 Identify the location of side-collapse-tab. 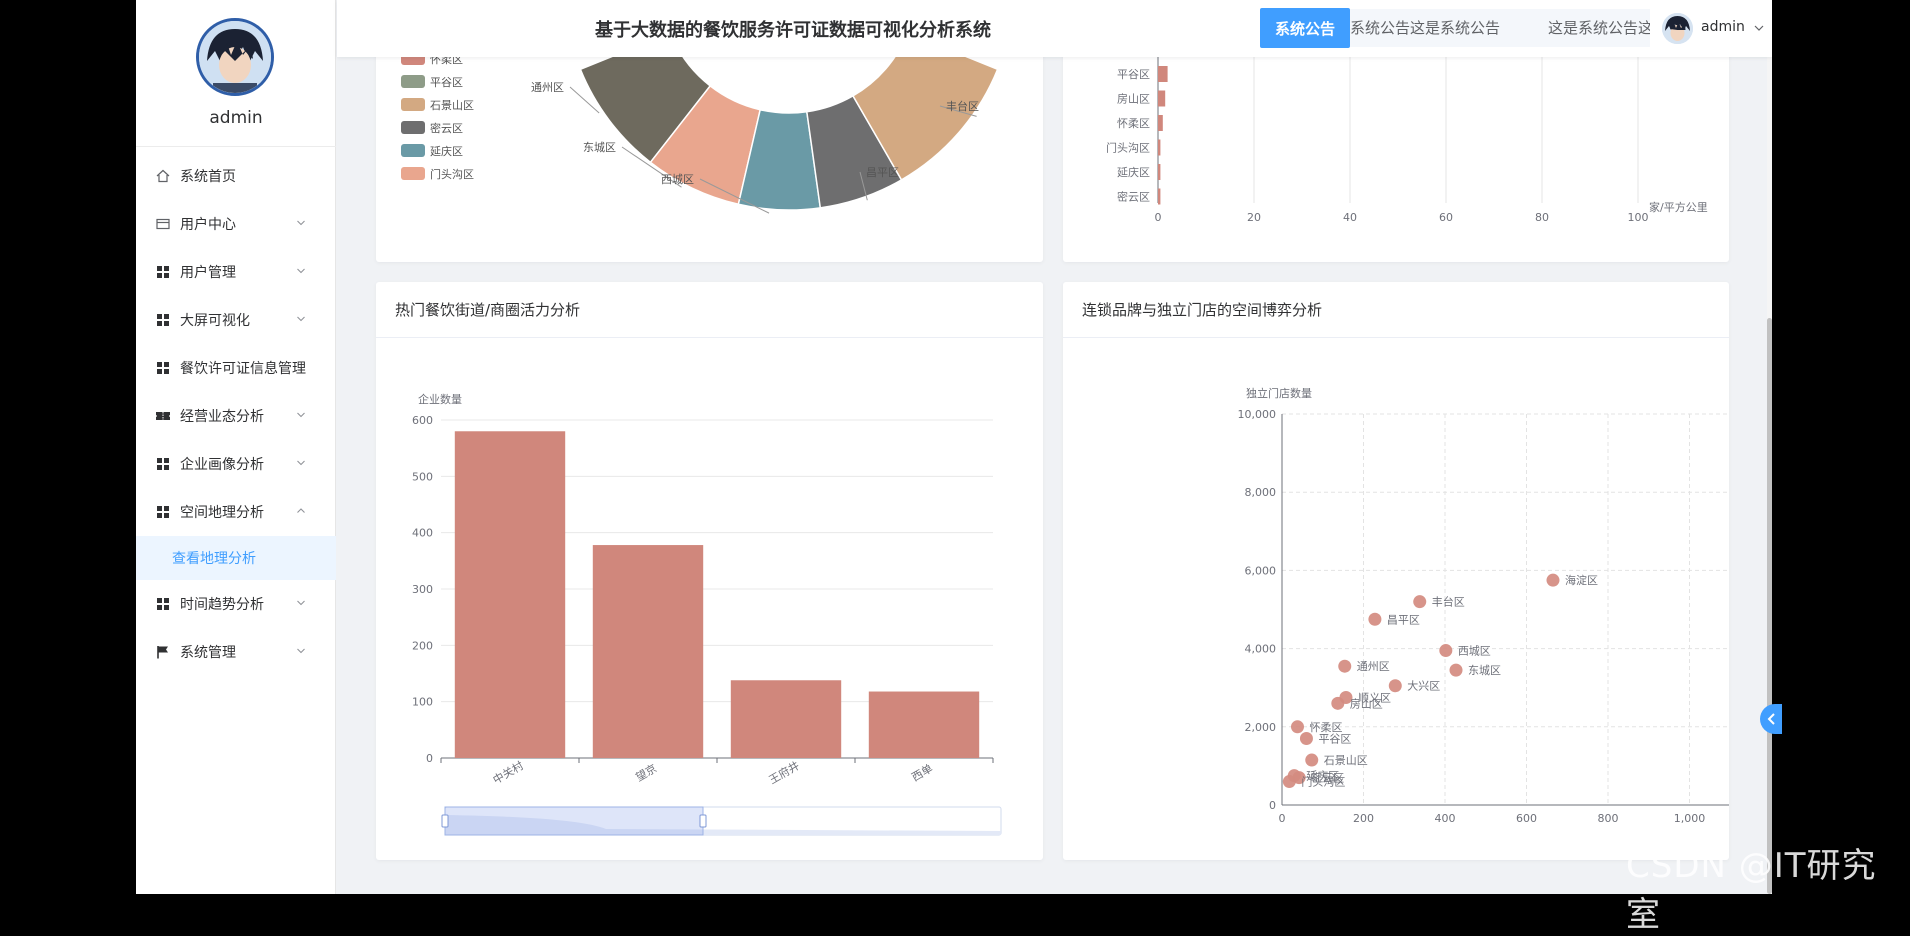
(1771, 719).